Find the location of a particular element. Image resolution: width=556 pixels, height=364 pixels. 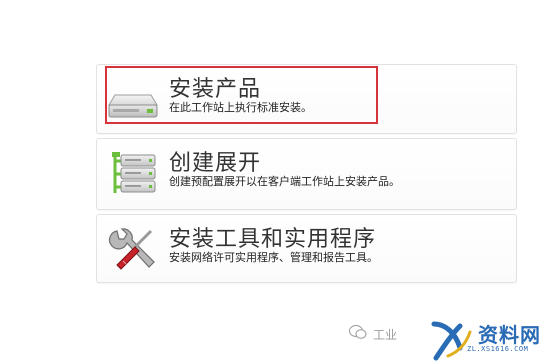

watermark-text: 工业 is located at coordinates (385, 335).